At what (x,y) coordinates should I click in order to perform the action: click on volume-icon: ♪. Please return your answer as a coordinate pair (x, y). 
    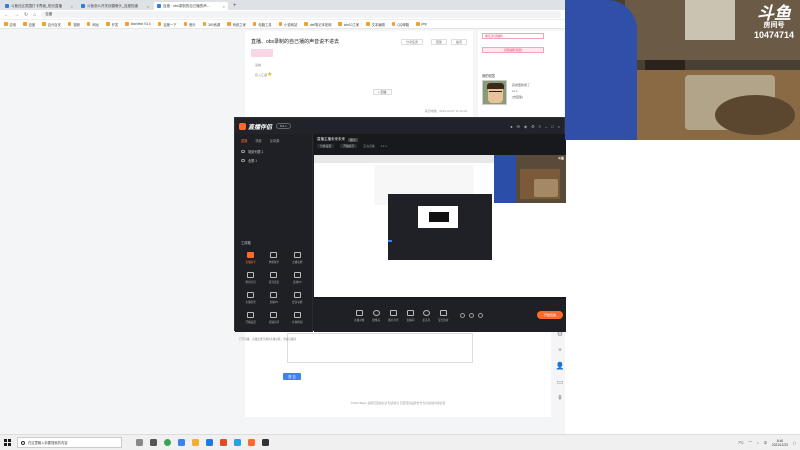
    Looking at the image, I should click on (758, 443).